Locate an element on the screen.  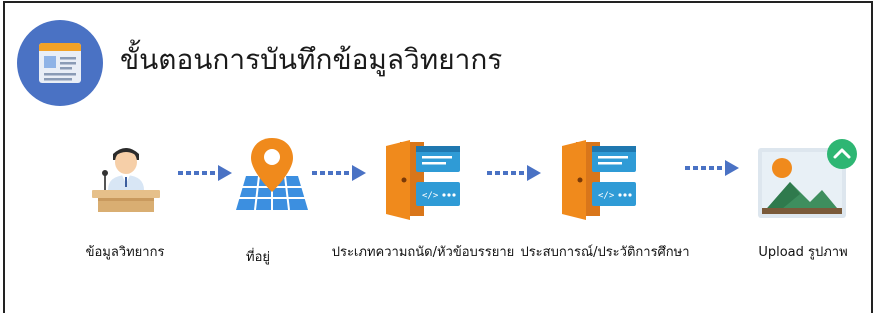
step-label-1: ข้อมูลวิทยากร is located at coordinates (125, 252).